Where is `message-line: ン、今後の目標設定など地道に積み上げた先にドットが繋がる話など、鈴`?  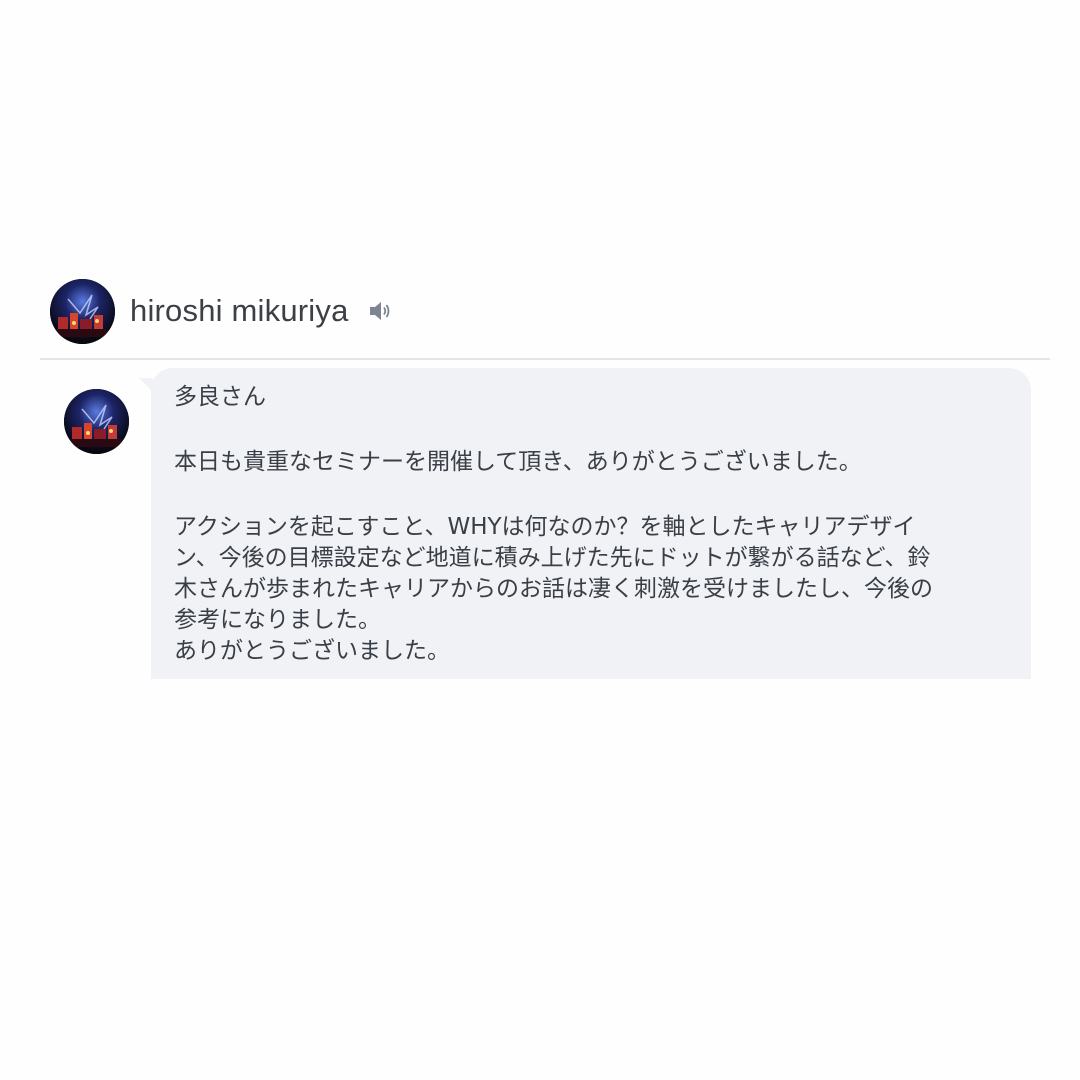 message-line: ン、今後の目標設定など地道に積み上げた先にドットが繋がる話など、鈴 is located at coordinates (552, 558).